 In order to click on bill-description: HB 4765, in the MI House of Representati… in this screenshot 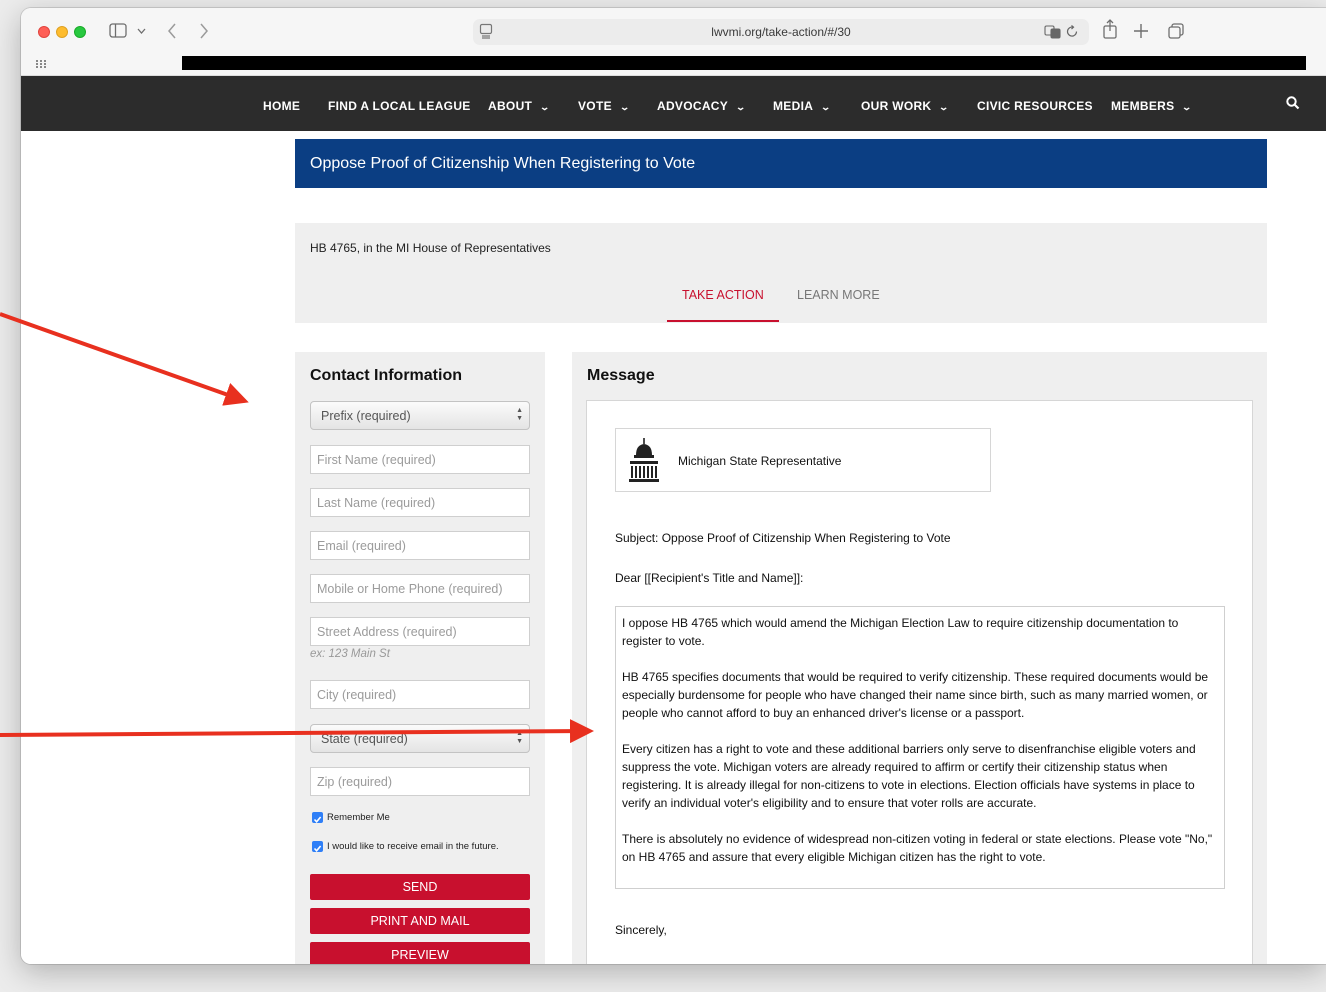, I will do `click(430, 248)`.